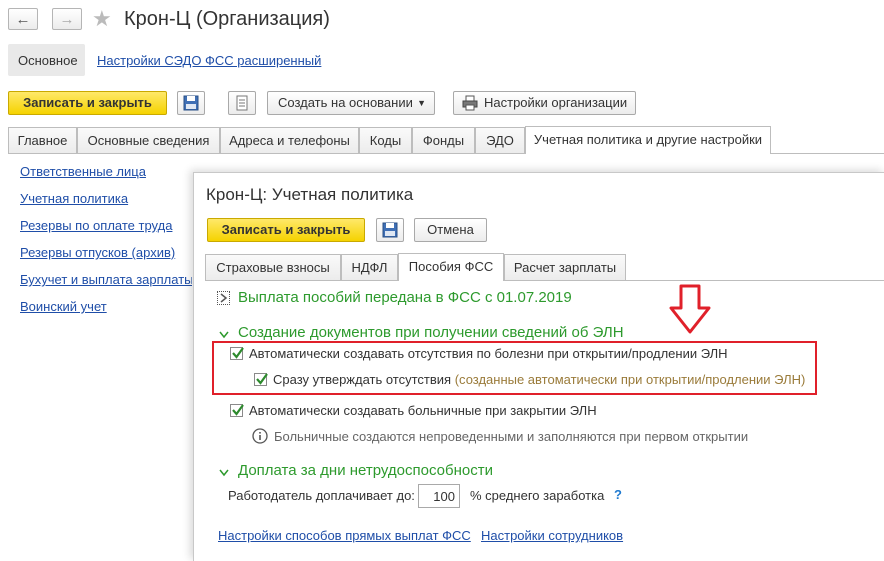 This screenshot has width=884, height=561. I want to click on employer-percent-input: 100, so click(439, 496).